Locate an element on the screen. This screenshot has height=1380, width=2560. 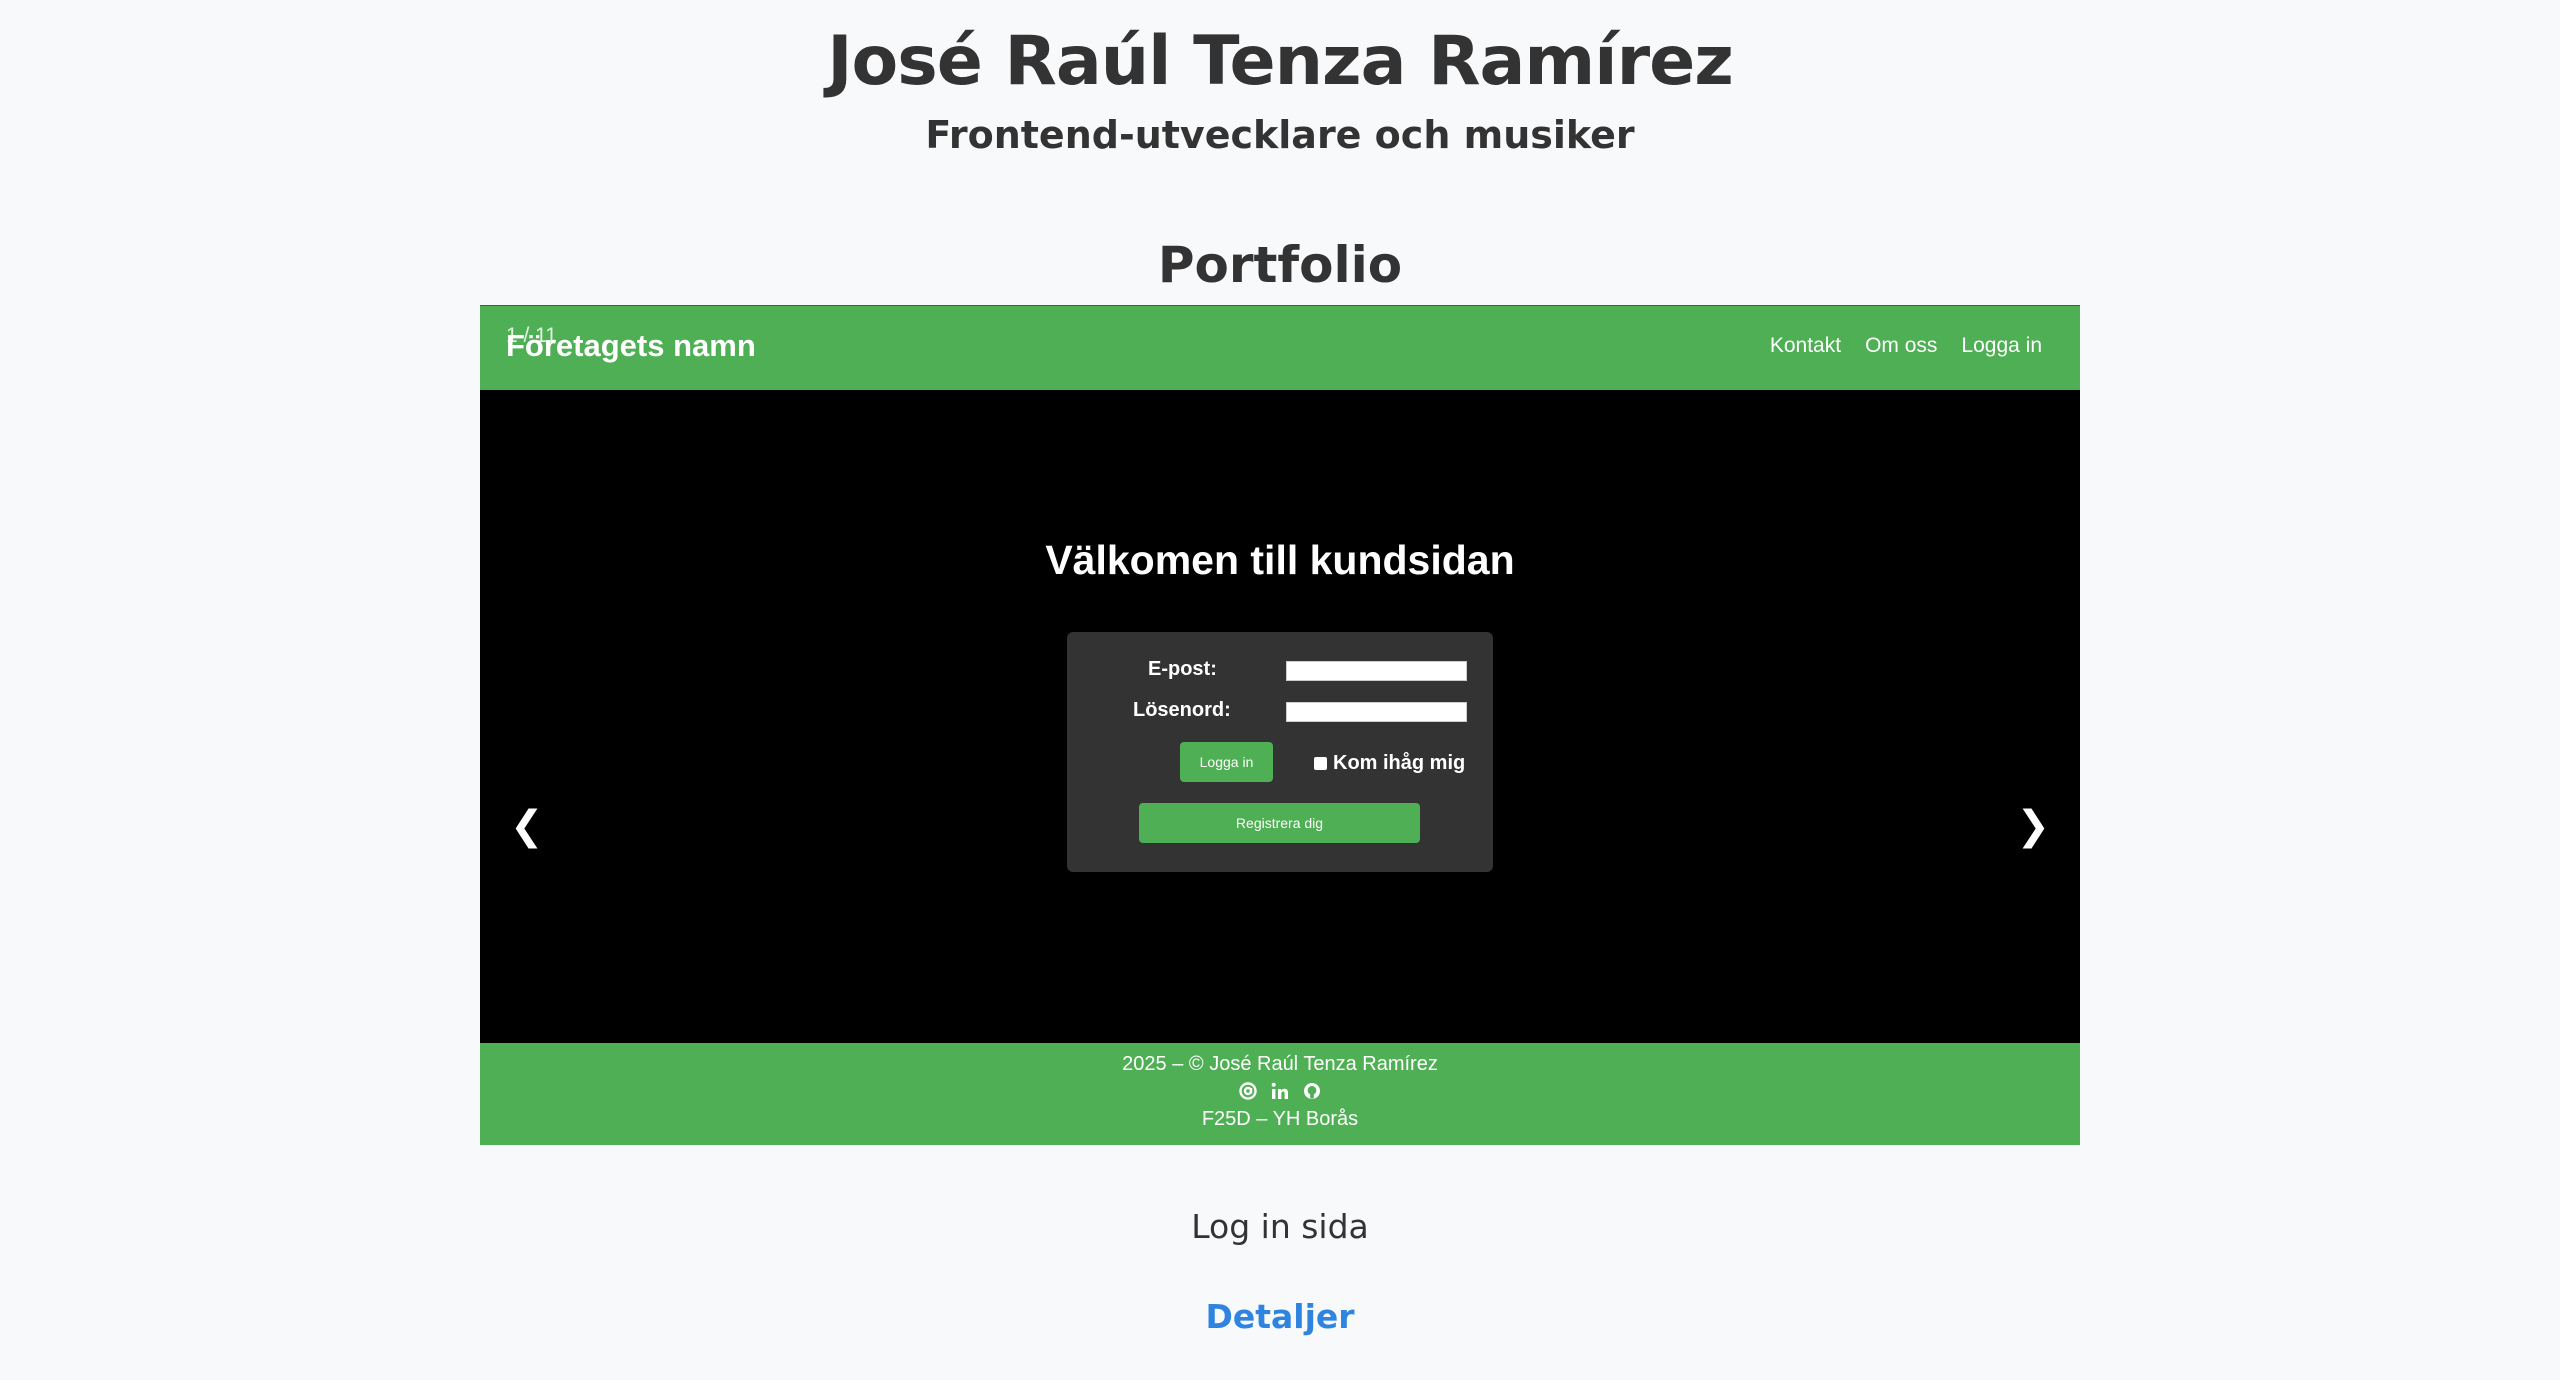
at-icon is located at coordinates (1248, 1091).